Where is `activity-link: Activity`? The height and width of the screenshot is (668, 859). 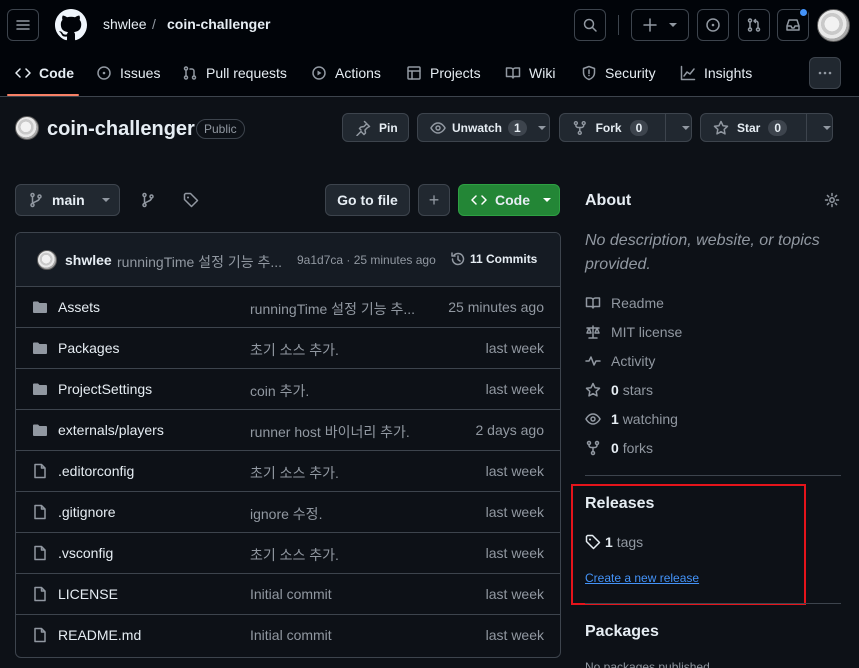
activity-link: Activity is located at coordinates (620, 361).